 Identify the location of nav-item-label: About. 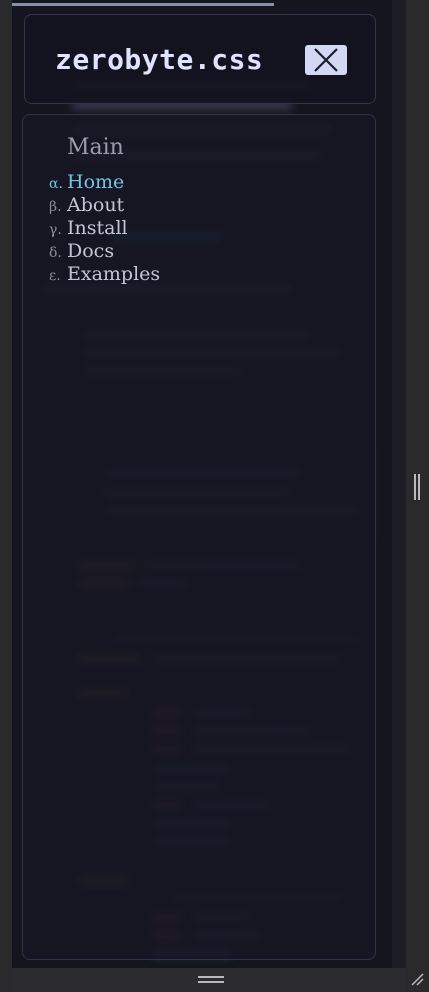
(95, 205).